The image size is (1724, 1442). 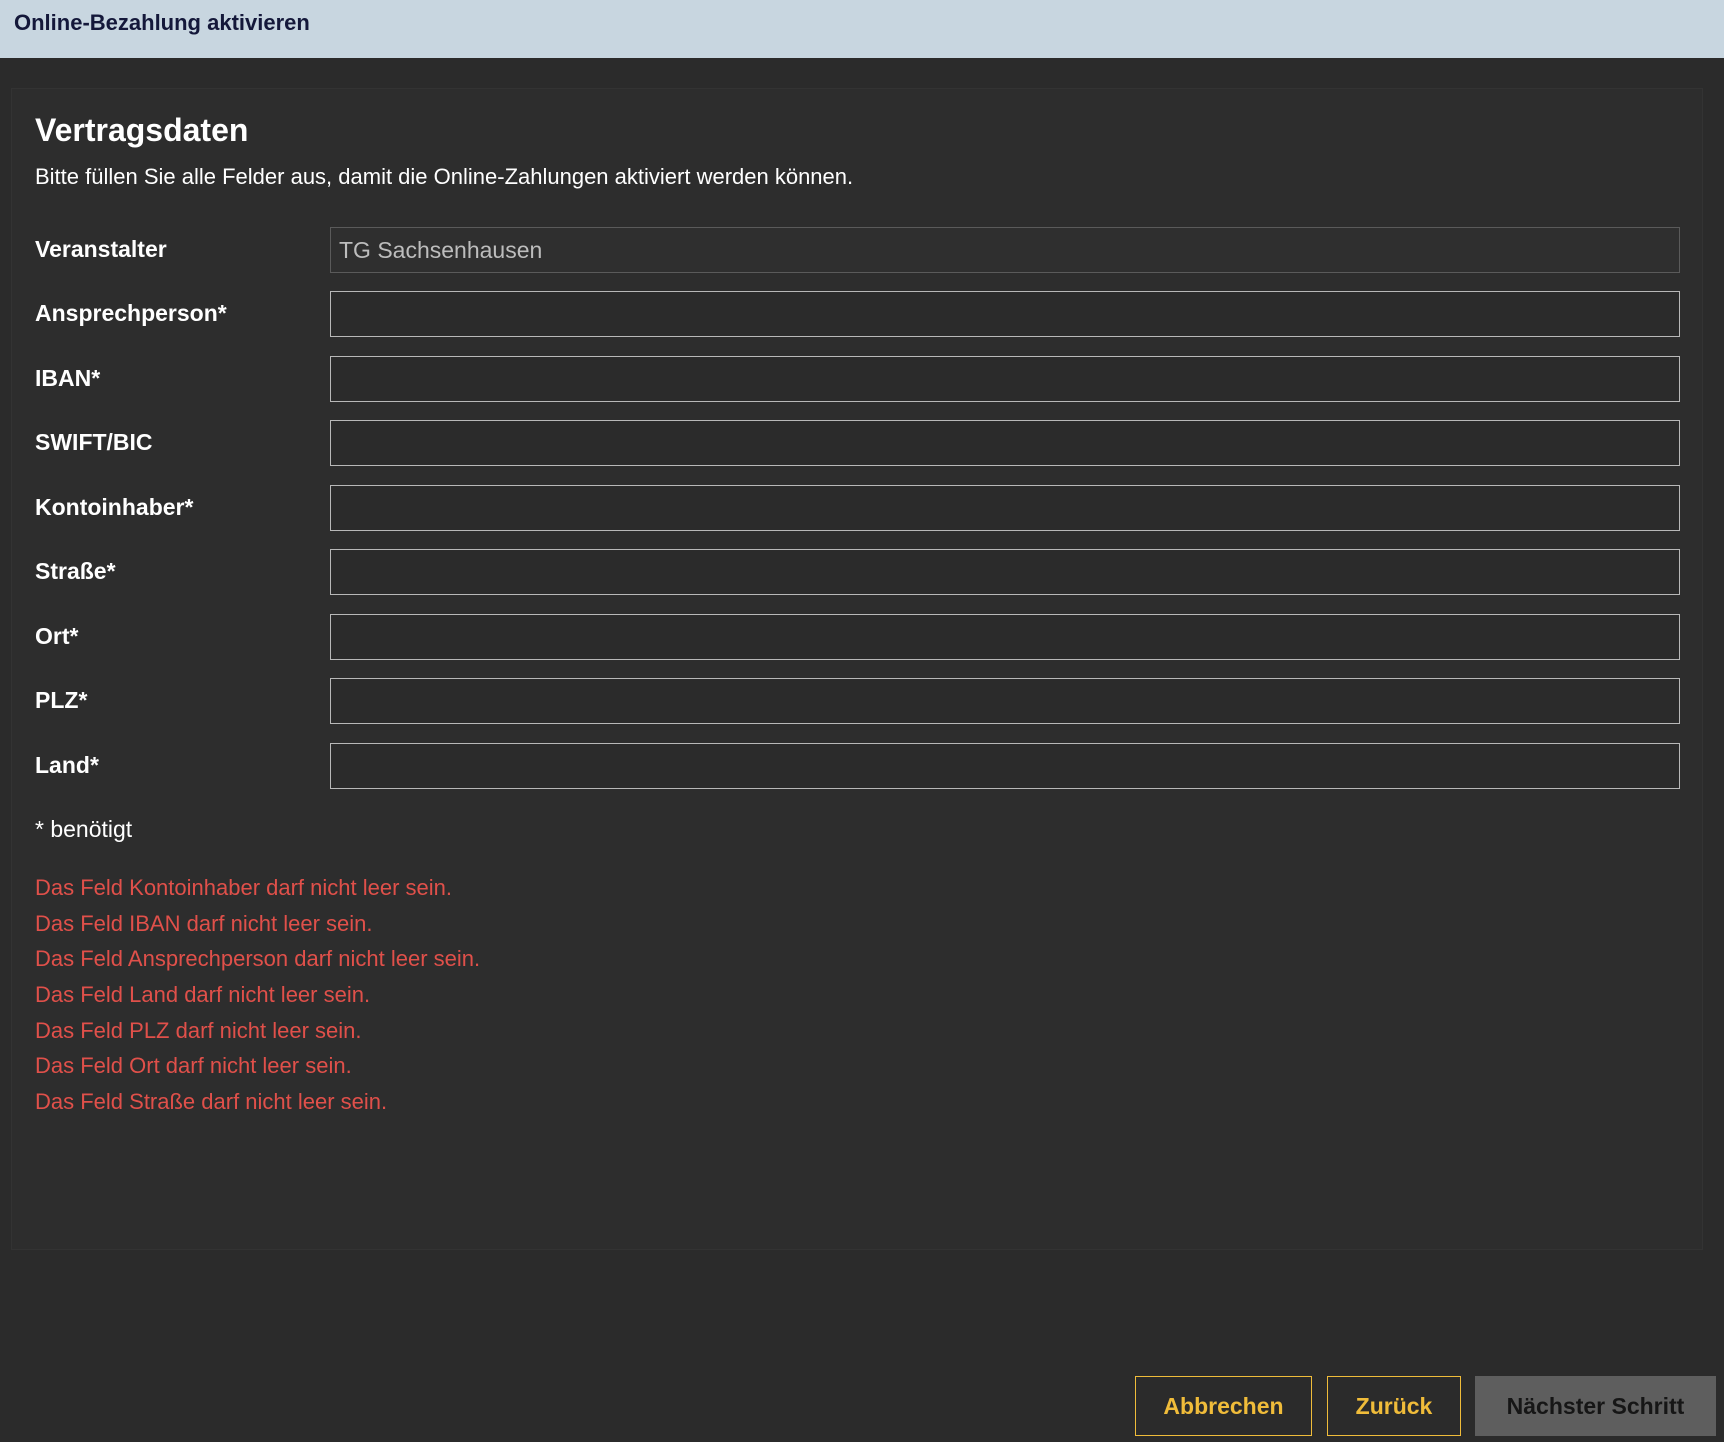 What do you see at coordinates (198, 1030) in the screenshot?
I see `error-message: Das Feld PLZ darf nicht leer sein.` at bounding box center [198, 1030].